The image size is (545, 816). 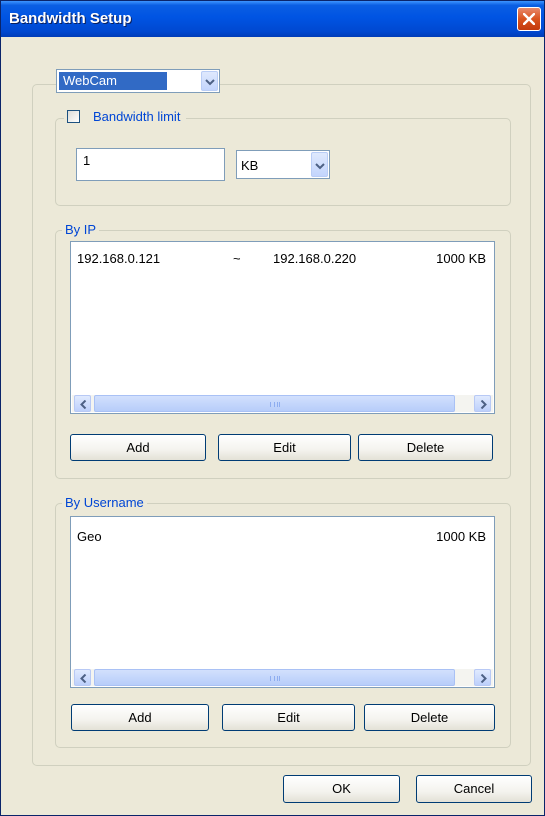 What do you see at coordinates (461, 258) in the screenshot?
I see `ip-limit: 1000 KB` at bounding box center [461, 258].